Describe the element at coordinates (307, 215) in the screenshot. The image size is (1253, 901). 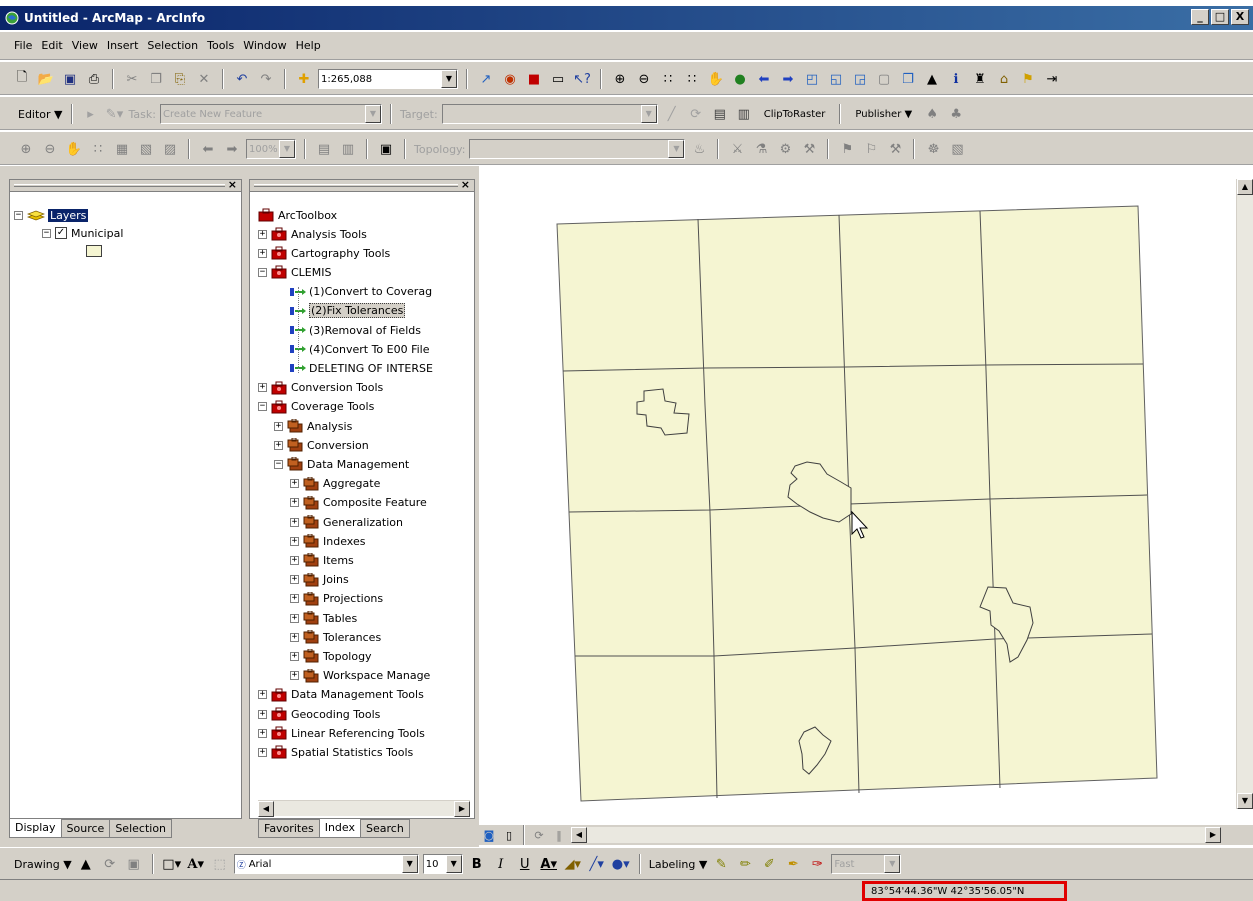
I see `toolbox-root-label: ArcToolbox` at that location.